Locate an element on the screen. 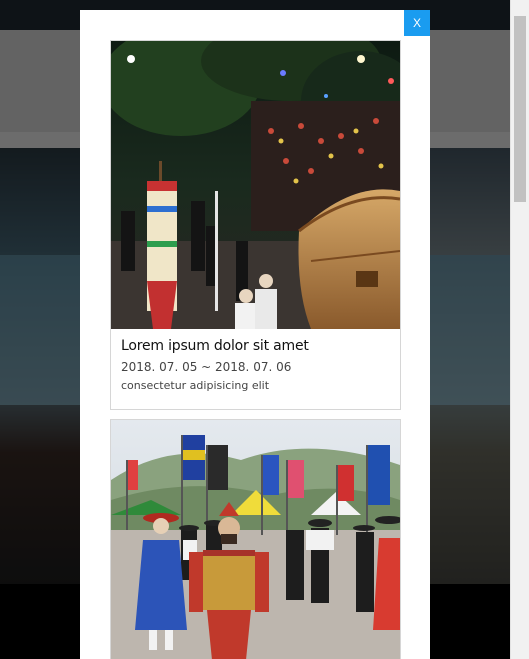  event-title: Lorem ipsum dolor sit amet is located at coordinates (215, 346).